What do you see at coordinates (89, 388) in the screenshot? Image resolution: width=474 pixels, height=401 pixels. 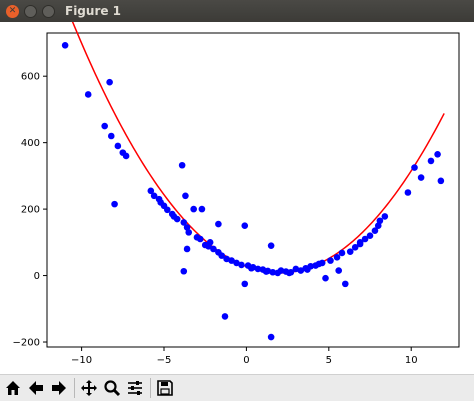 I see `pan-icon` at bounding box center [89, 388].